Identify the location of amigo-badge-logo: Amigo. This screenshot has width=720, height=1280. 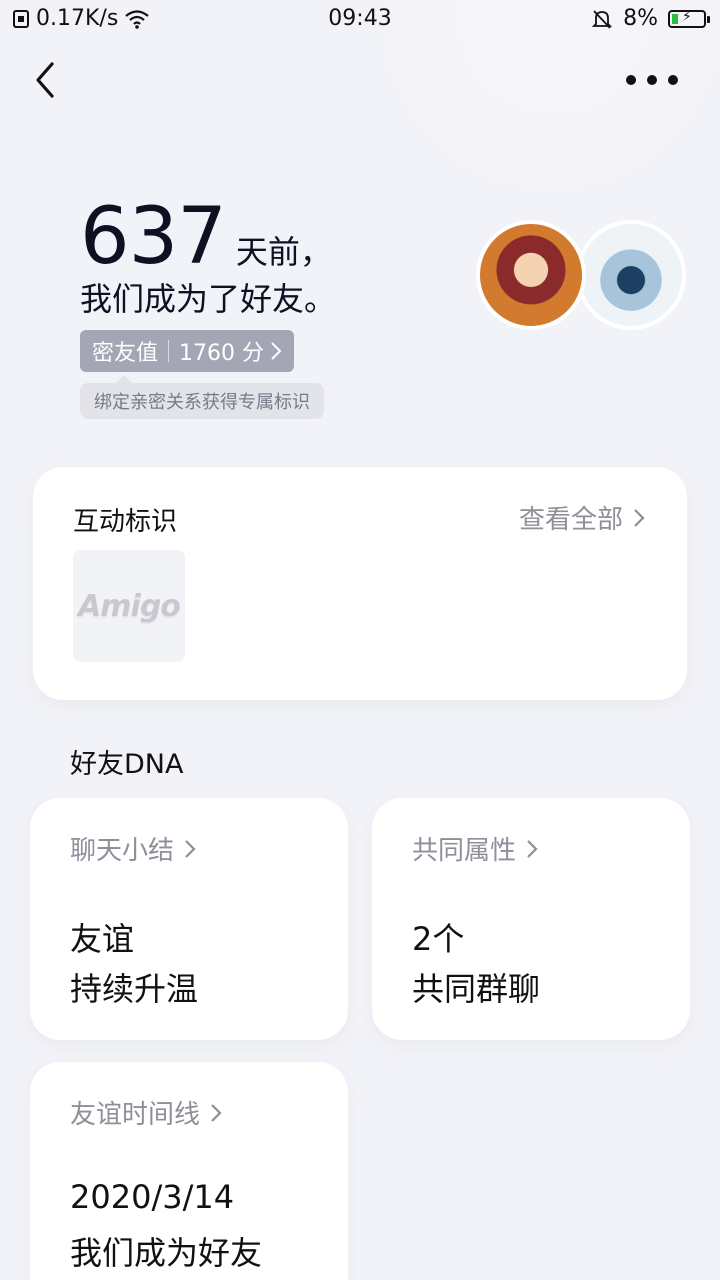
(129, 606).